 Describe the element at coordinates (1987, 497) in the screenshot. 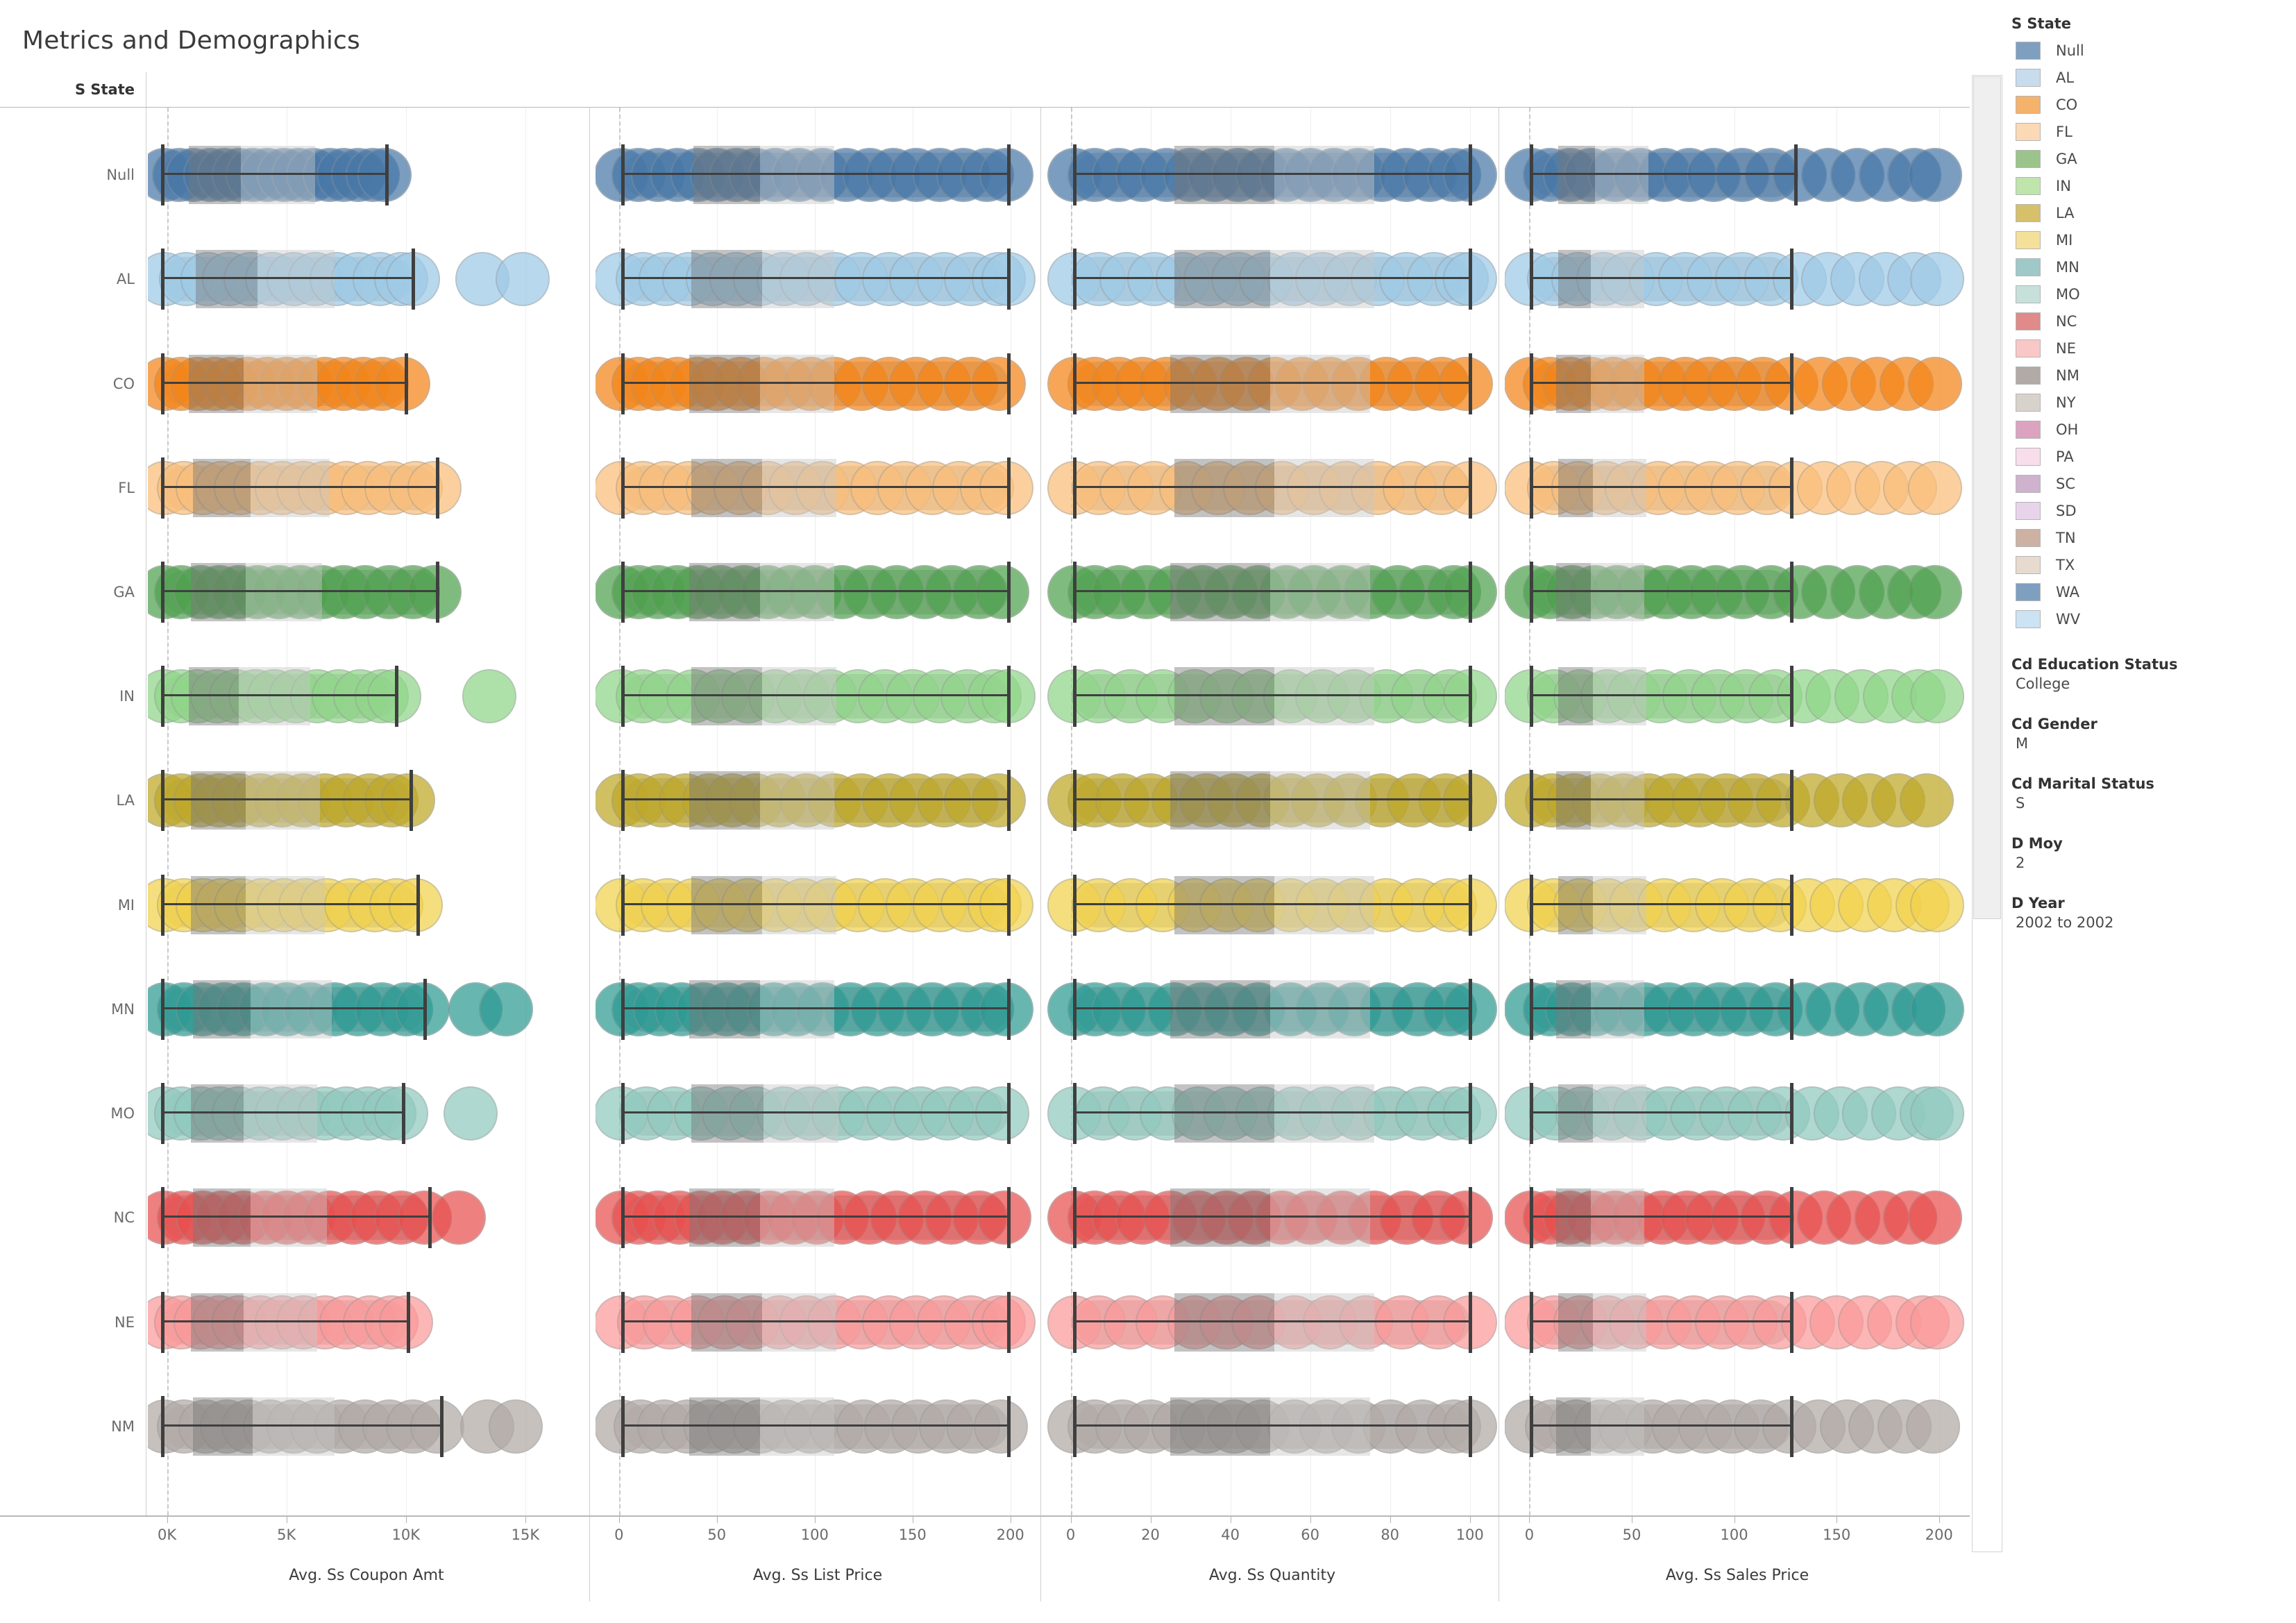

I see `vertical-scrollbar-thumb` at that location.